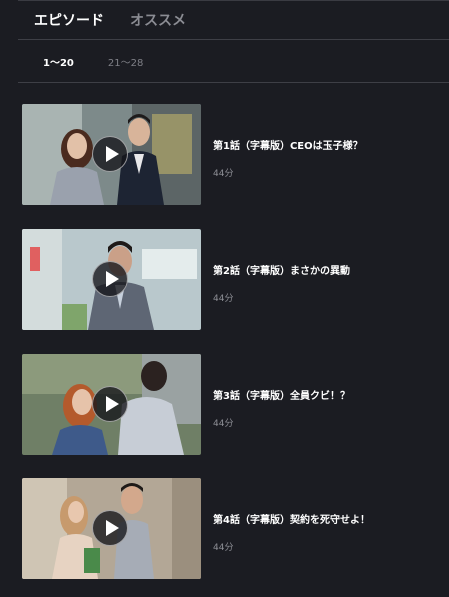 Image resolution: width=449 pixels, height=597 pixels. I want to click on episode-range-selector: 1〜20 21〜28, so click(233, 61).